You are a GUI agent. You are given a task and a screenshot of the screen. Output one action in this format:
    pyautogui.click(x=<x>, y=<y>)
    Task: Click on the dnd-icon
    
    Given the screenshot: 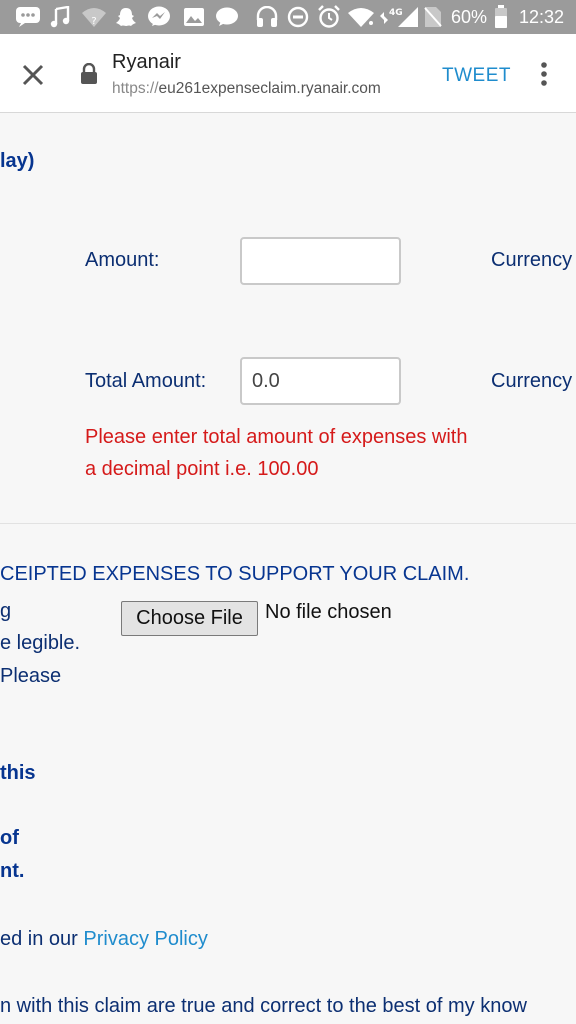 What is the action you would take?
    pyautogui.click(x=298, y=17)
    